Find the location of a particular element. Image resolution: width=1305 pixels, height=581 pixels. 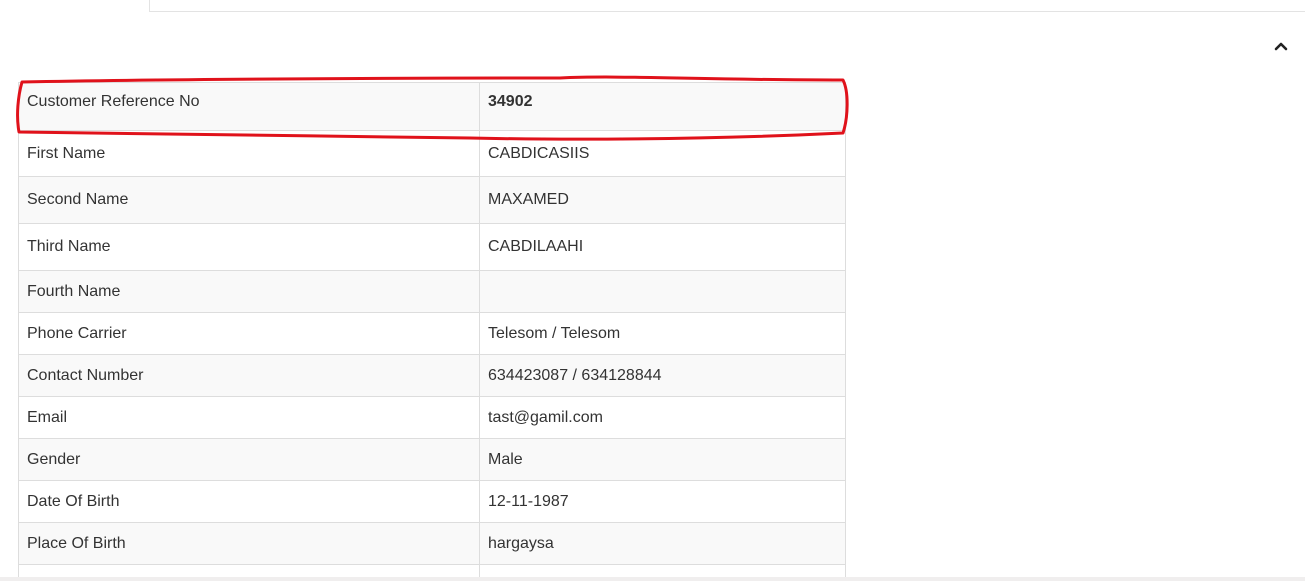

collapse-toggle is located at coordinates (1281, 46).